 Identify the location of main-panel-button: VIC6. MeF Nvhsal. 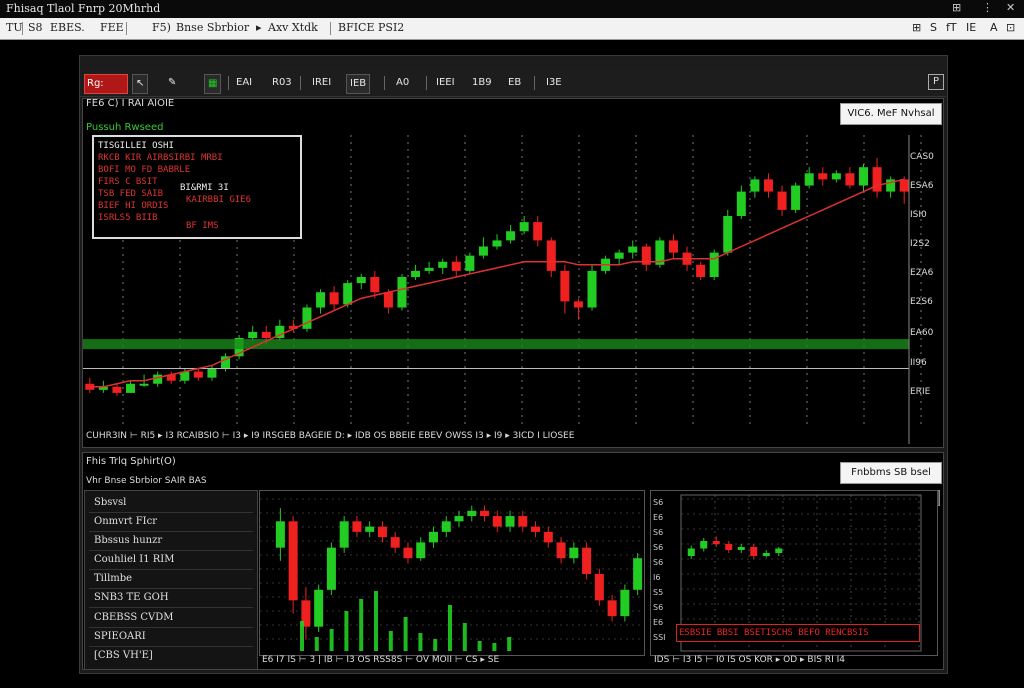
(891, 114).